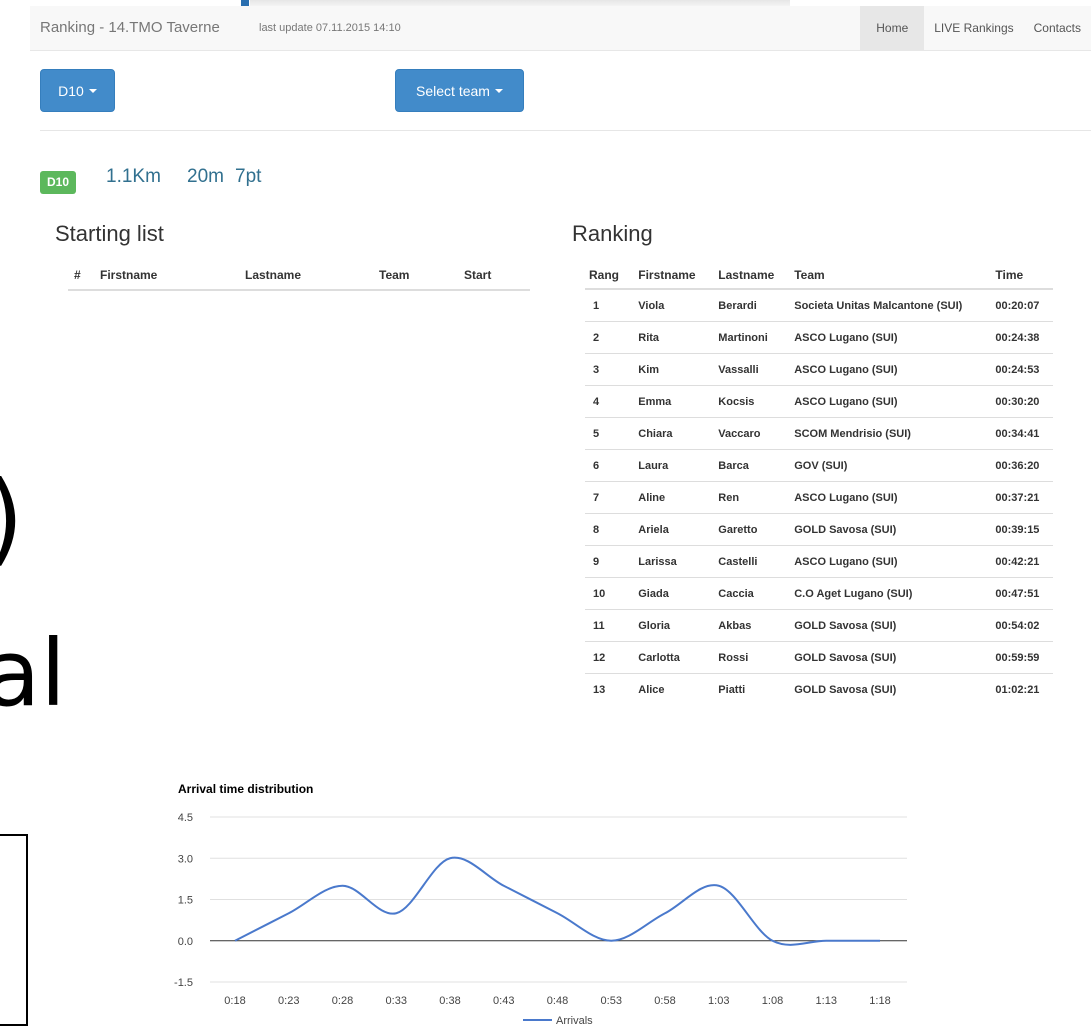 The height and width of the screenshot is (1026, 1091). Describe the element at coordinates (752, 433) in the screenshot. I see `lastname-cell: Vaccaro` at that location.